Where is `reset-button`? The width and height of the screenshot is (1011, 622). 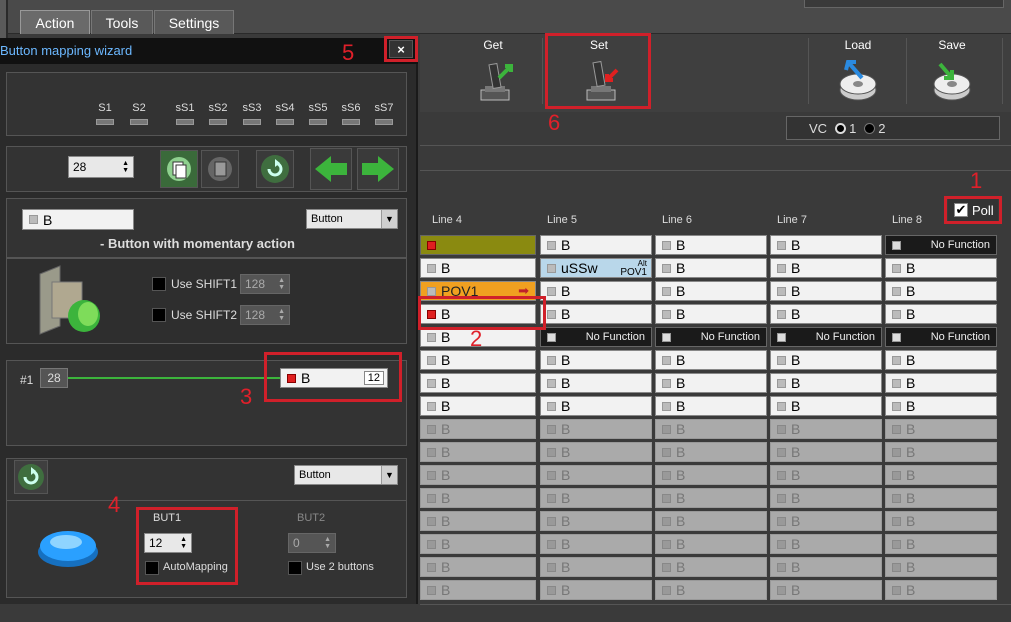
reset-button is located at coordinates (275, 169).